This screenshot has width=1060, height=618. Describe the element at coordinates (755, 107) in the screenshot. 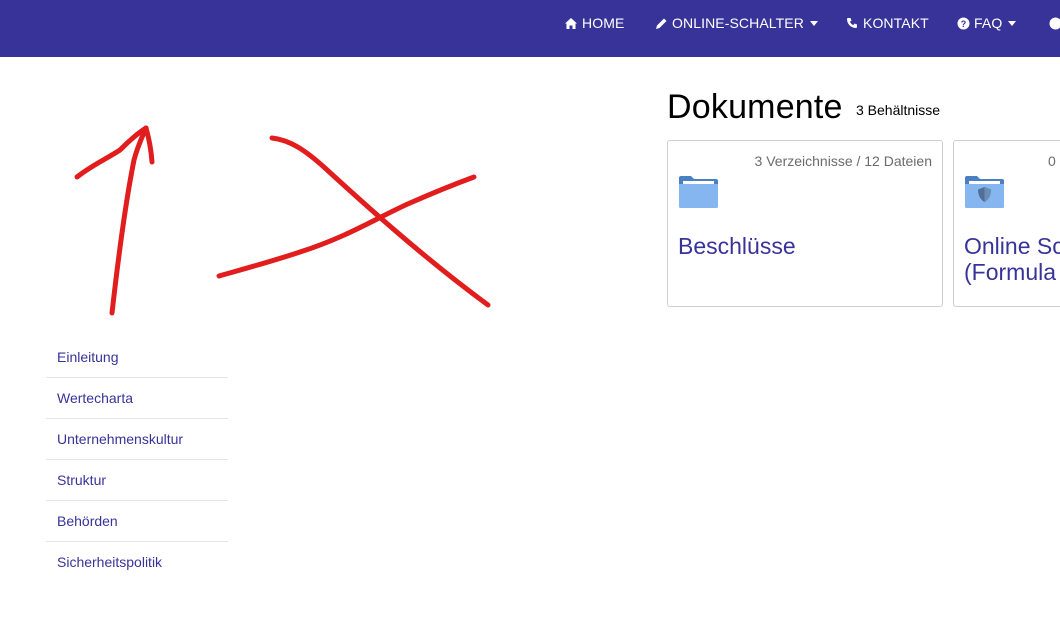

I see `page-title: Dokumente` at that location.